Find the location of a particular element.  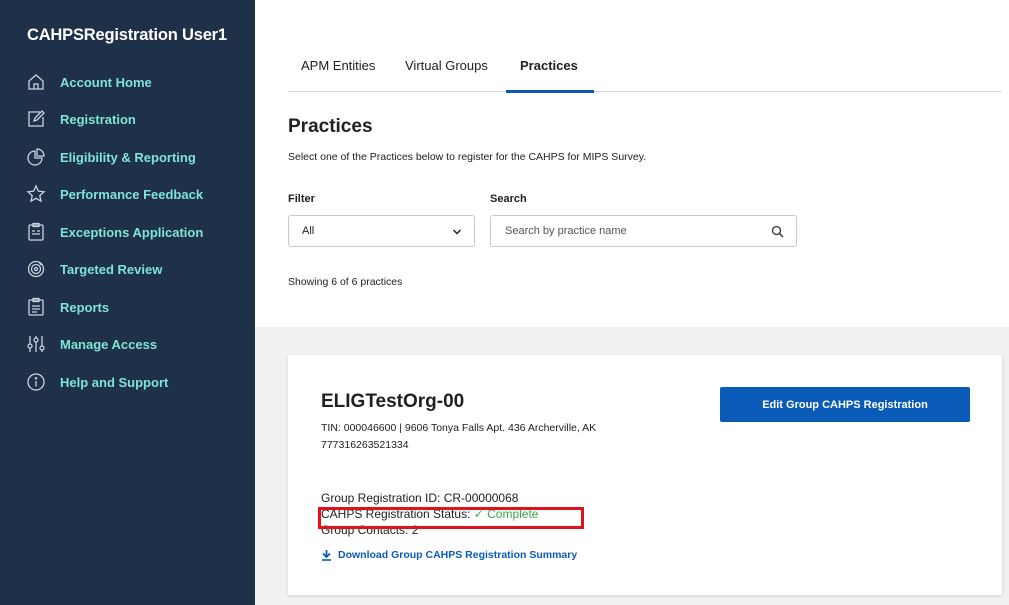

search-box is located at coordinates (643, 231).